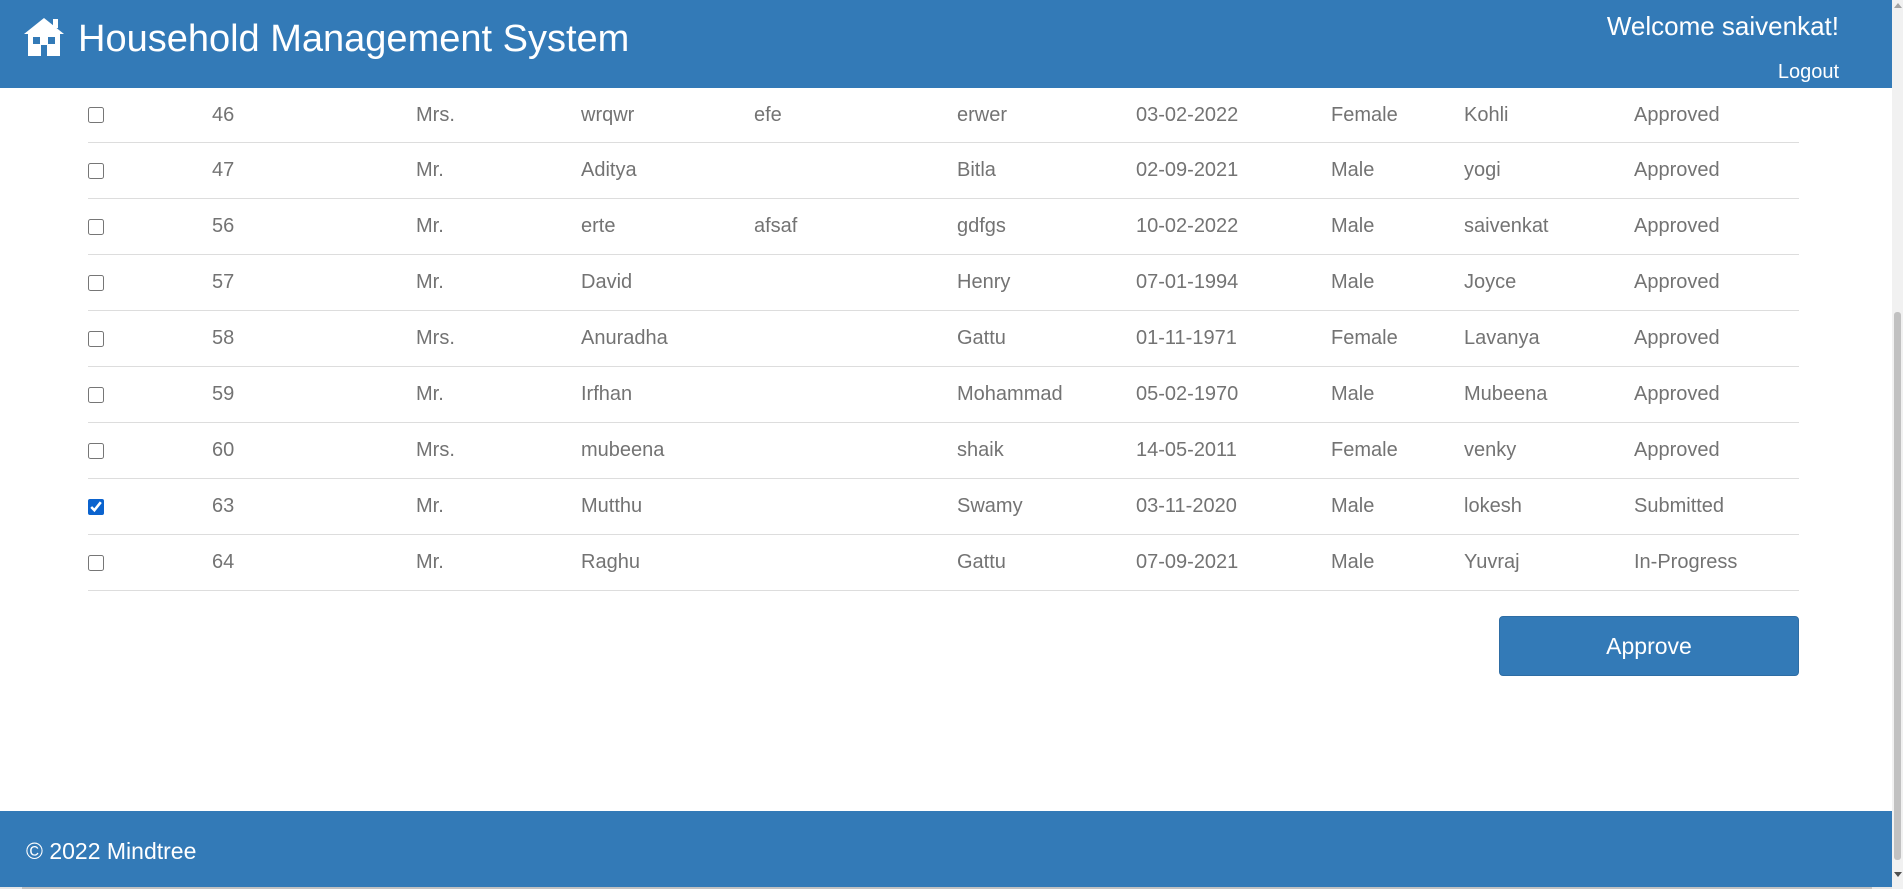  Describe the element at coordinates (1898, 5) in the screenshot. I see `scroll-up-icon` at that location.